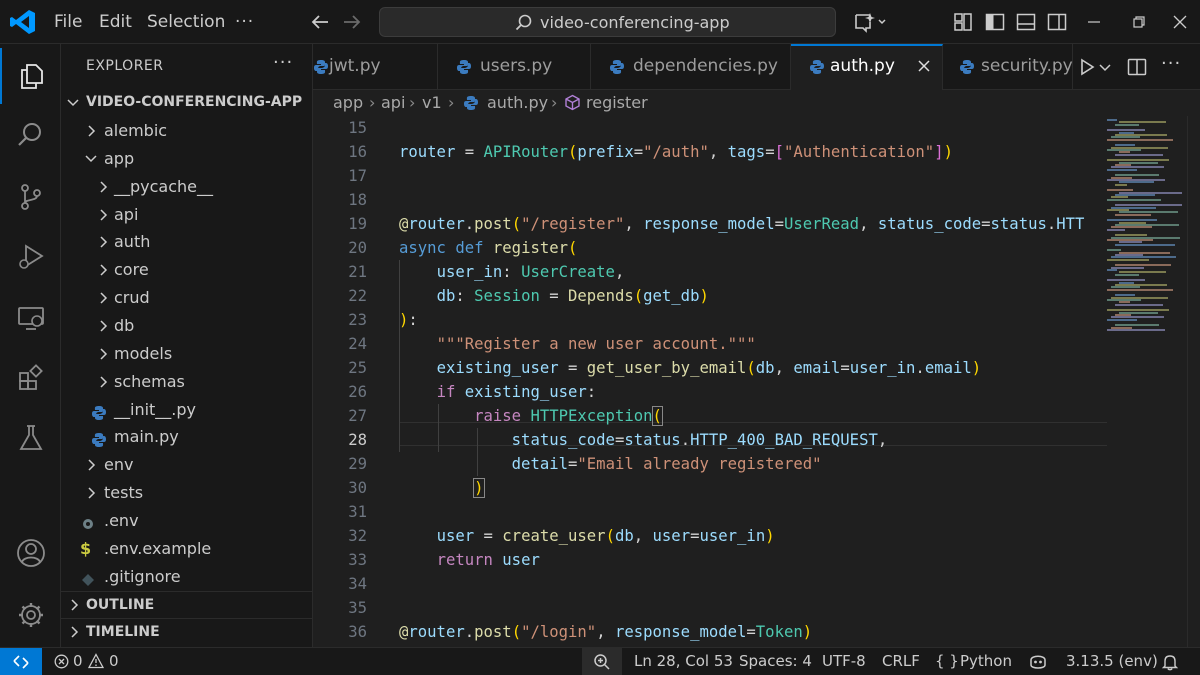  I want to click on tree-item-crud: crud, so click(186, 297).